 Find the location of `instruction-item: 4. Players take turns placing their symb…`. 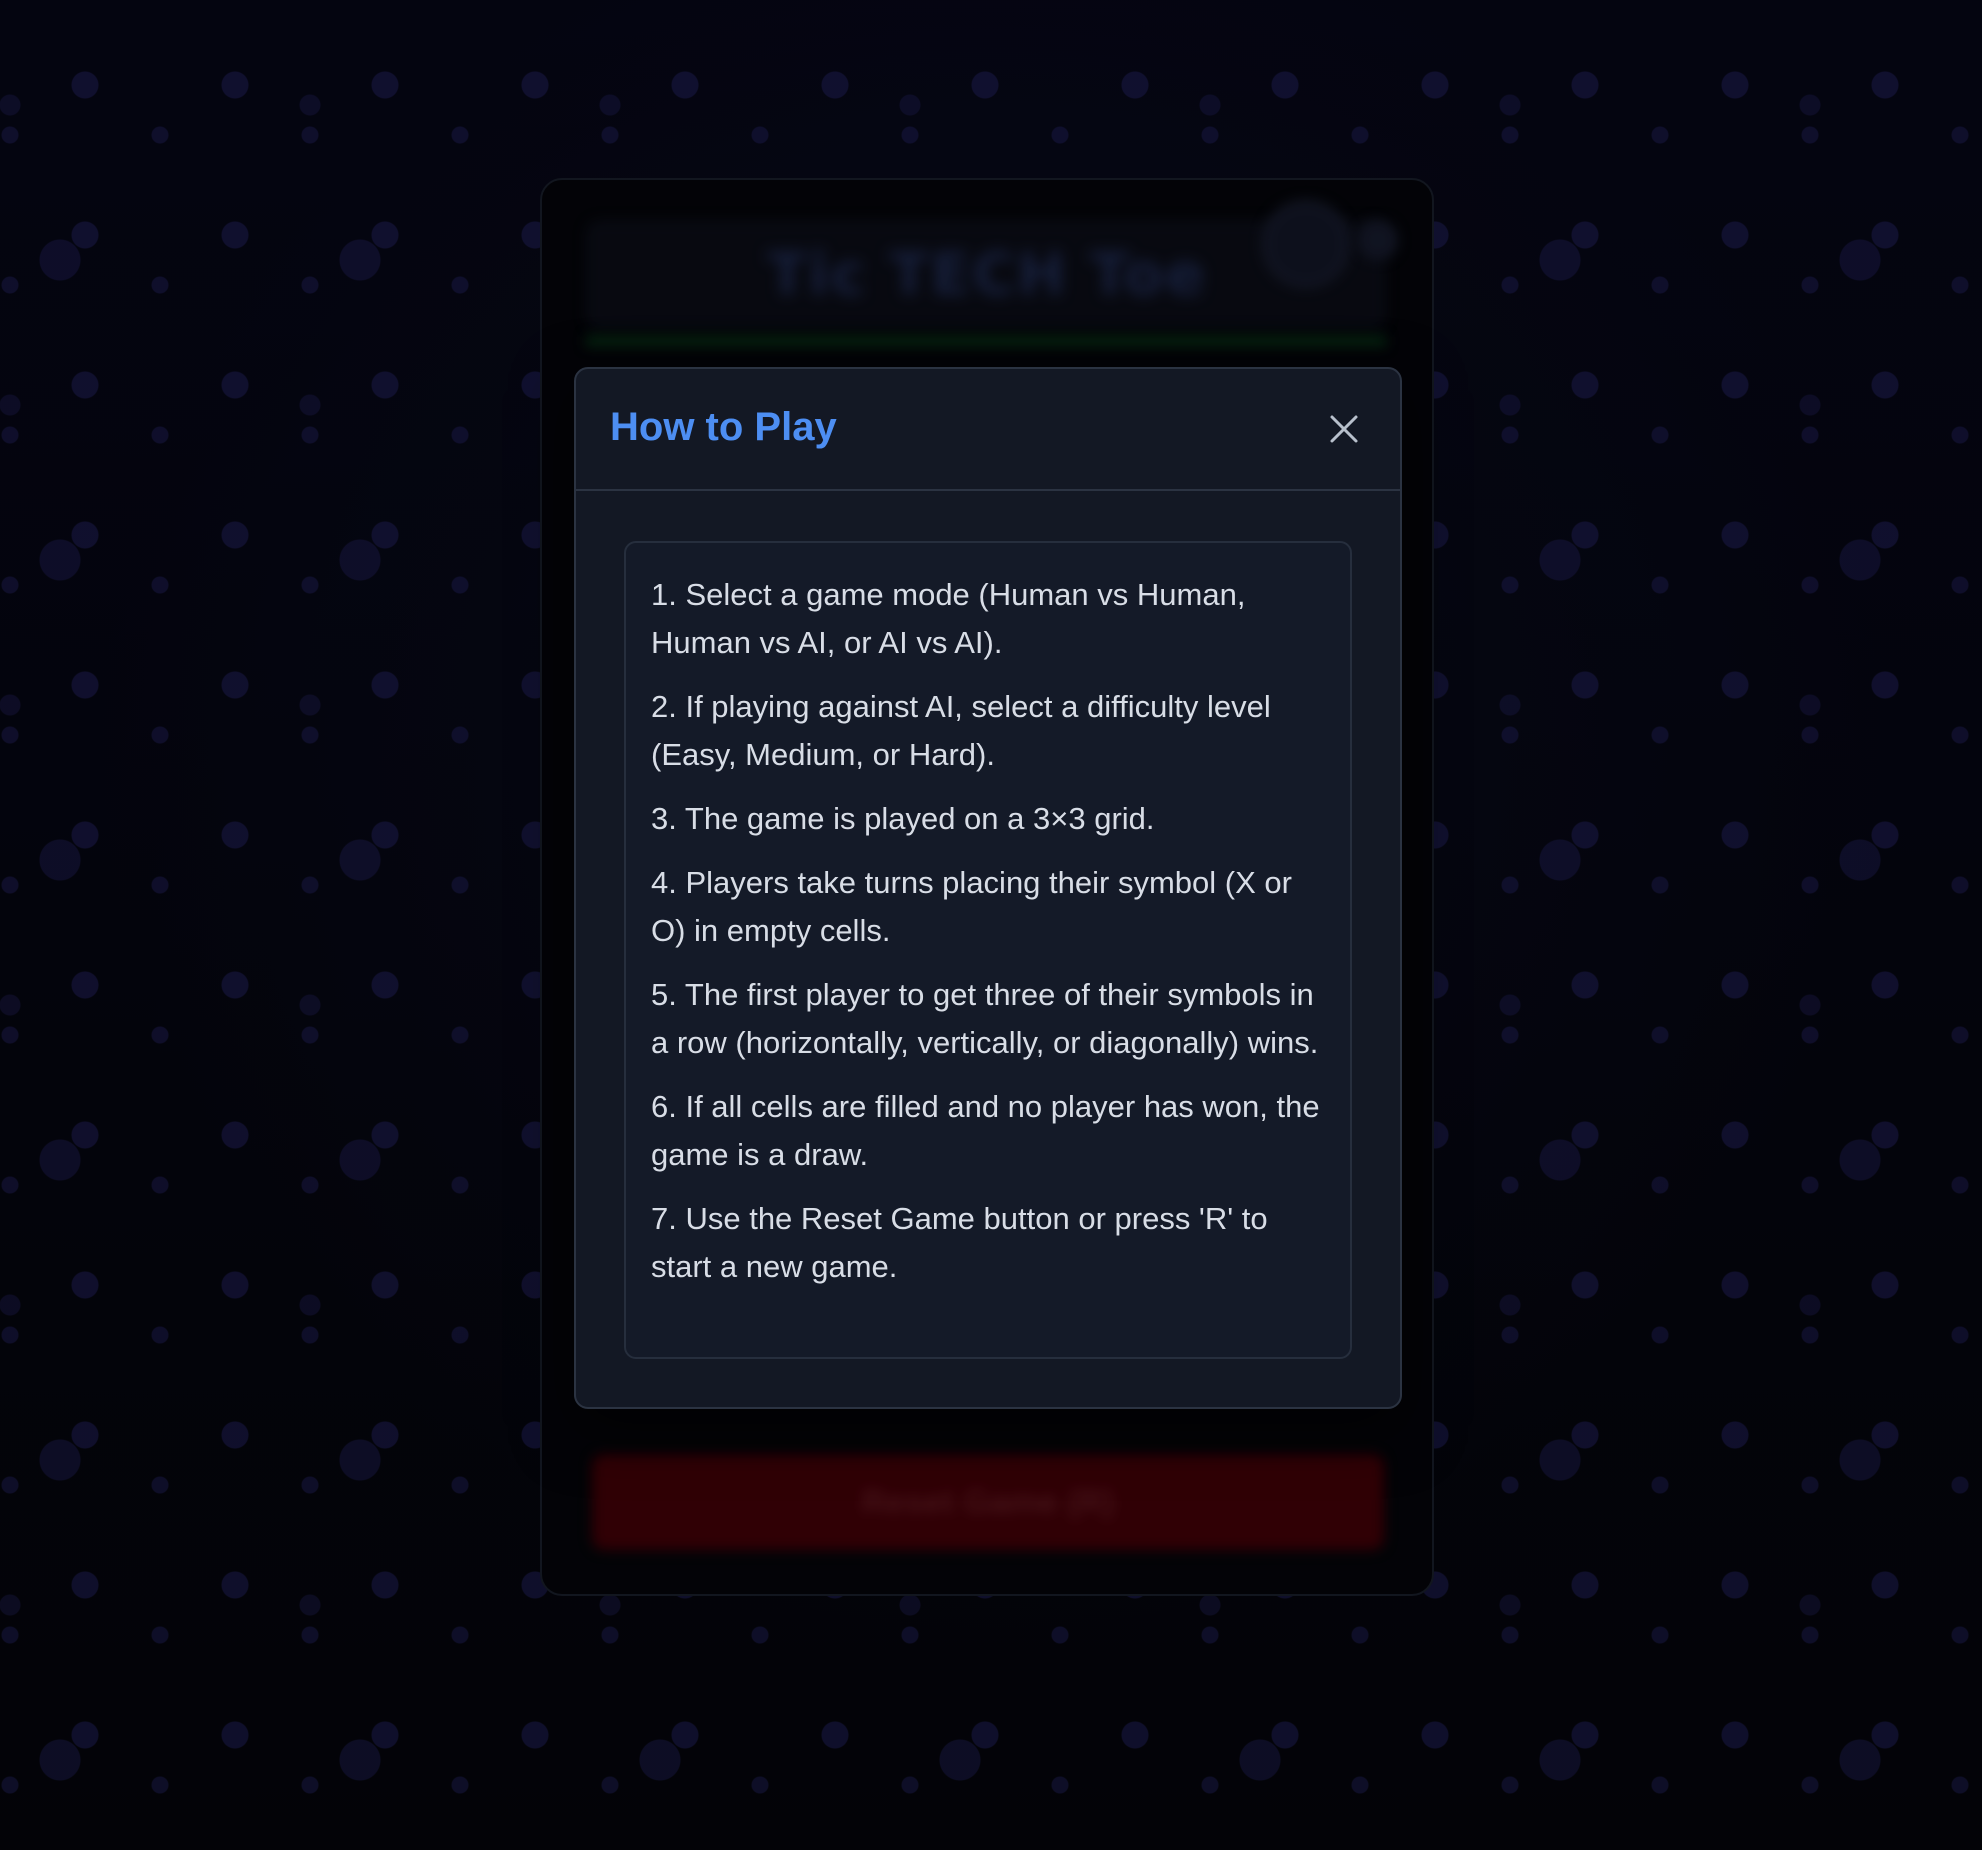

instruction-item: 4. Players take turns placing their symb… is located at coordinates (971, 906).